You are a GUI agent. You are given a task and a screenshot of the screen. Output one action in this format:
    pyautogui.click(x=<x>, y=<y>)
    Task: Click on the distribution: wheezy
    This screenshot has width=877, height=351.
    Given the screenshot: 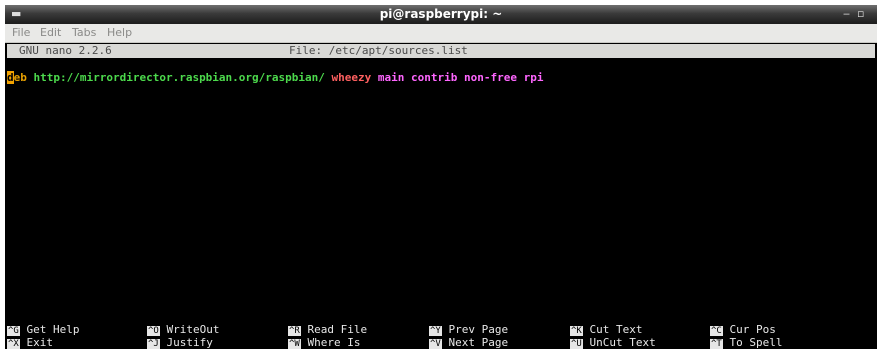 What is the action you would take?
    pyautogui.click(x=351, y=77)
    